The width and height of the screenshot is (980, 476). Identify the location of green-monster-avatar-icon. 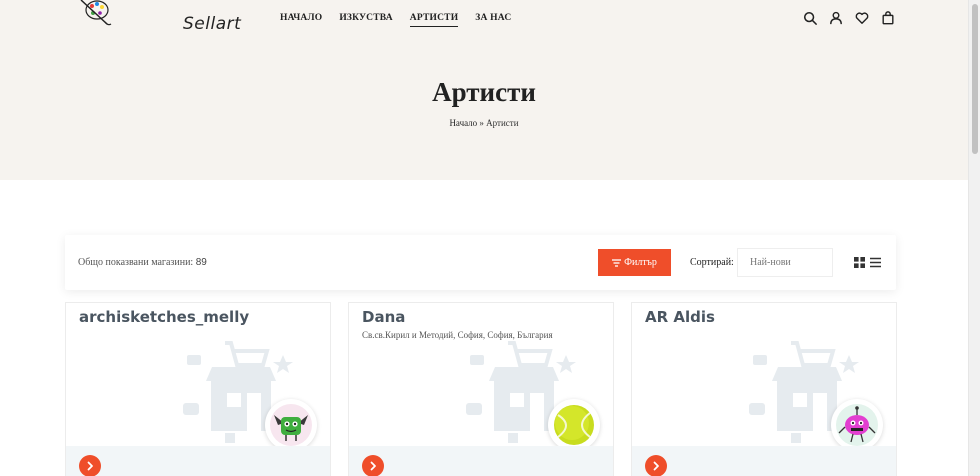
(291, 425).